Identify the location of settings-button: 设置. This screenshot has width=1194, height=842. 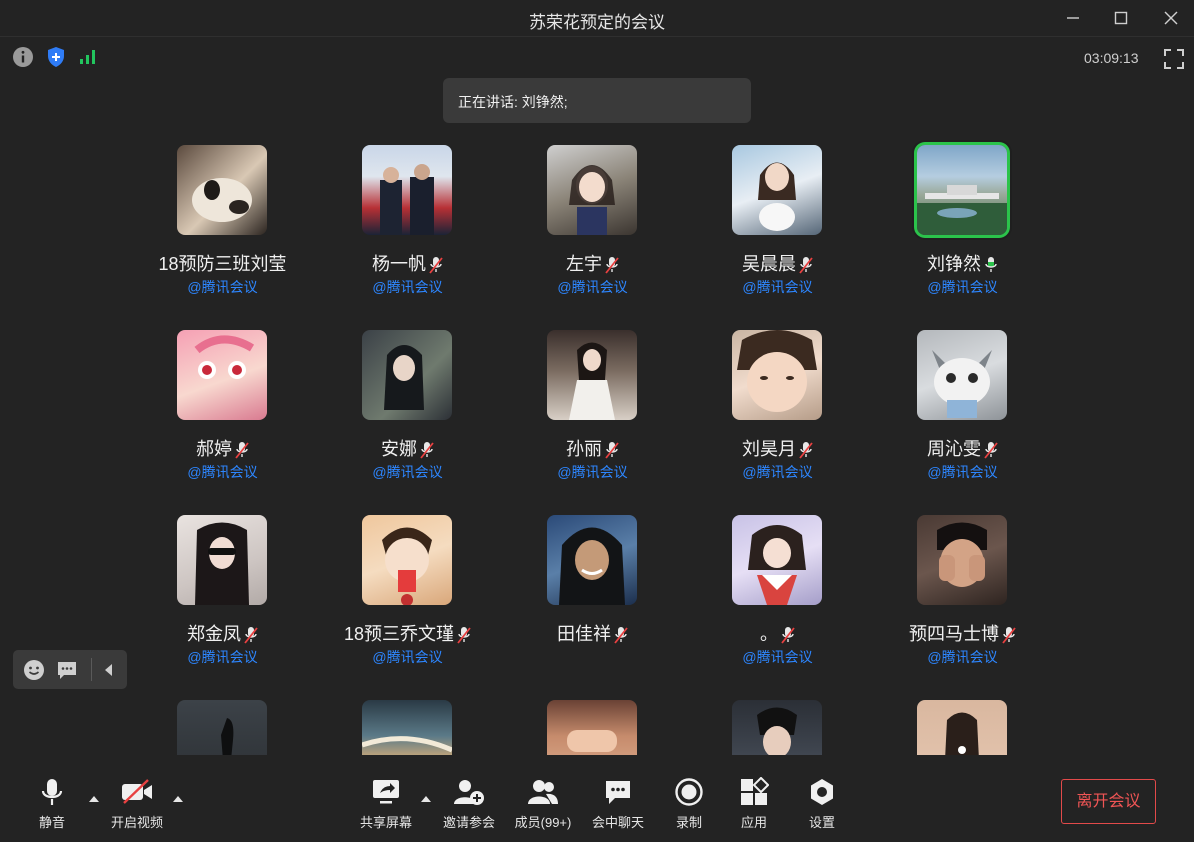
(822, 803).